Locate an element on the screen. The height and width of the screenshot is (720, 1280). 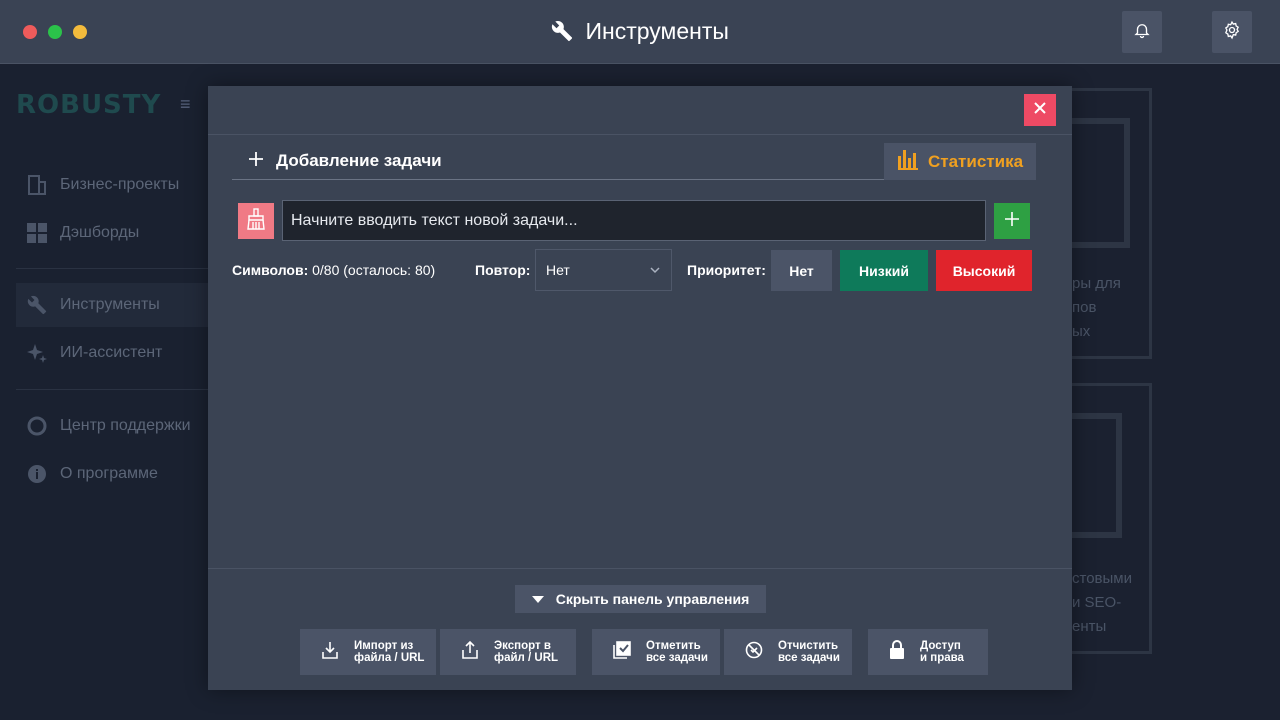
window-title-wrap: Инструменты is located at coordinates (640, 33).